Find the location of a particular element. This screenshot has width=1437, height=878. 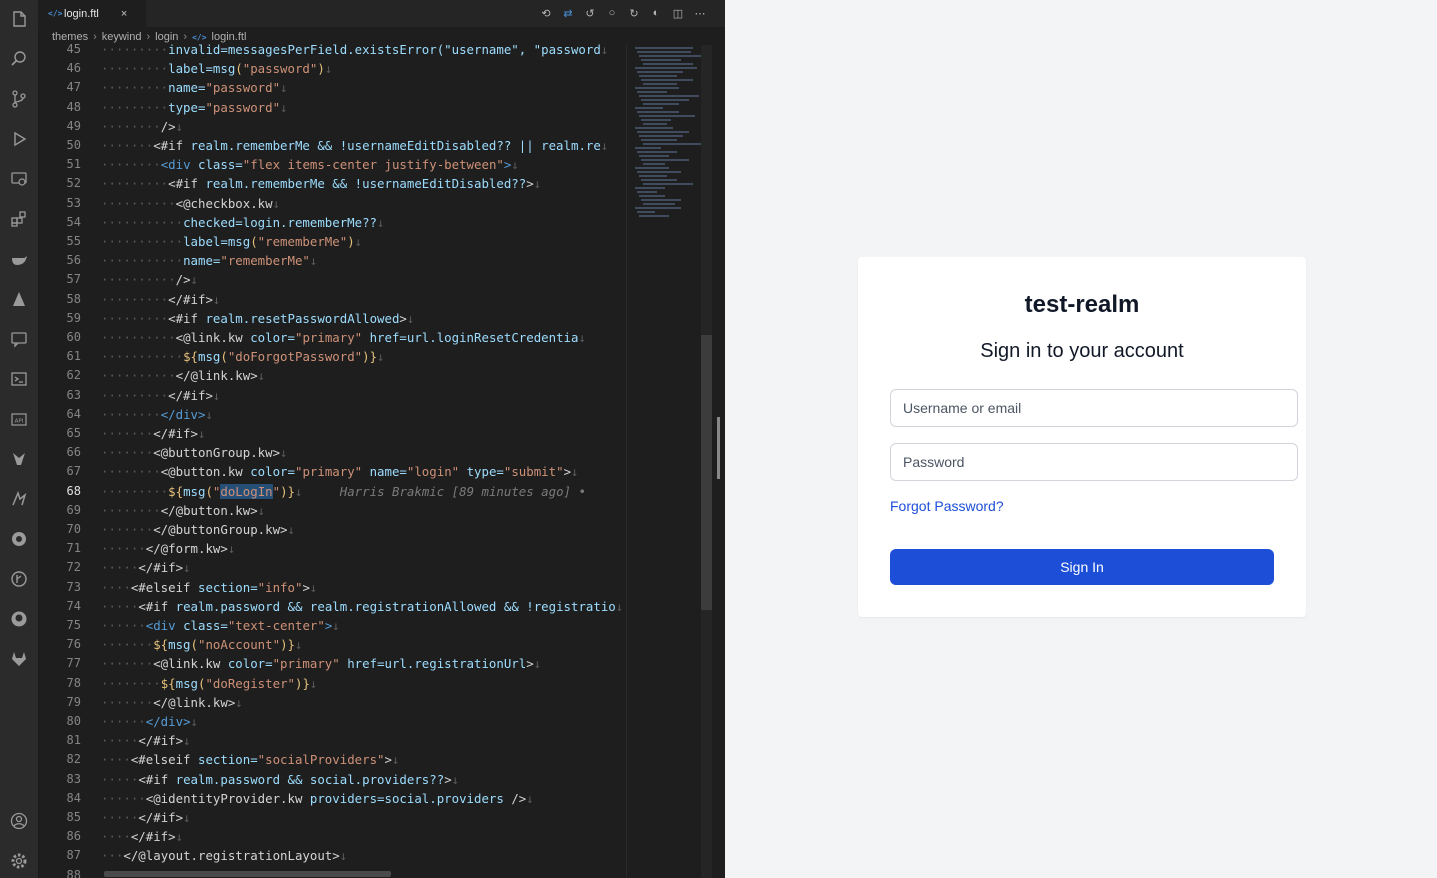

search-icon is located at coordinates (19, 59).